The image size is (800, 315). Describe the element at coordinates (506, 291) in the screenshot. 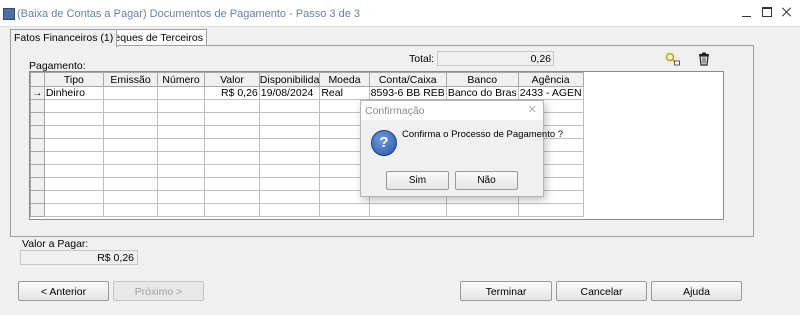

I see `terminar-button: Terminar` at that location.